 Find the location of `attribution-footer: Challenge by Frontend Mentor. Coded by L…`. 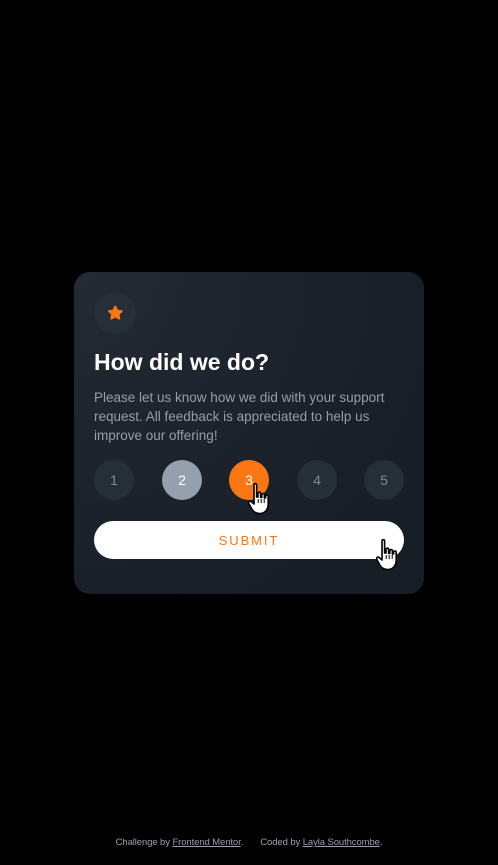

attribution-footer: Challenge by Frontend Mentor. Coded by L… is located at coordinates (249, 842).